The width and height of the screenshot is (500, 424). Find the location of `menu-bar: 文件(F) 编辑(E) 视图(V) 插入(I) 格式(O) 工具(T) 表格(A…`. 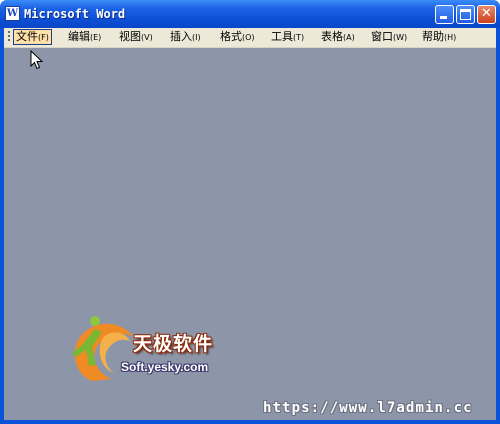

menu-bar: 文件(F) 编辑(E) 视图(V) 插入(I) 格式(O) 工具(T) 表格(A… is located at coordinates (250, 38).